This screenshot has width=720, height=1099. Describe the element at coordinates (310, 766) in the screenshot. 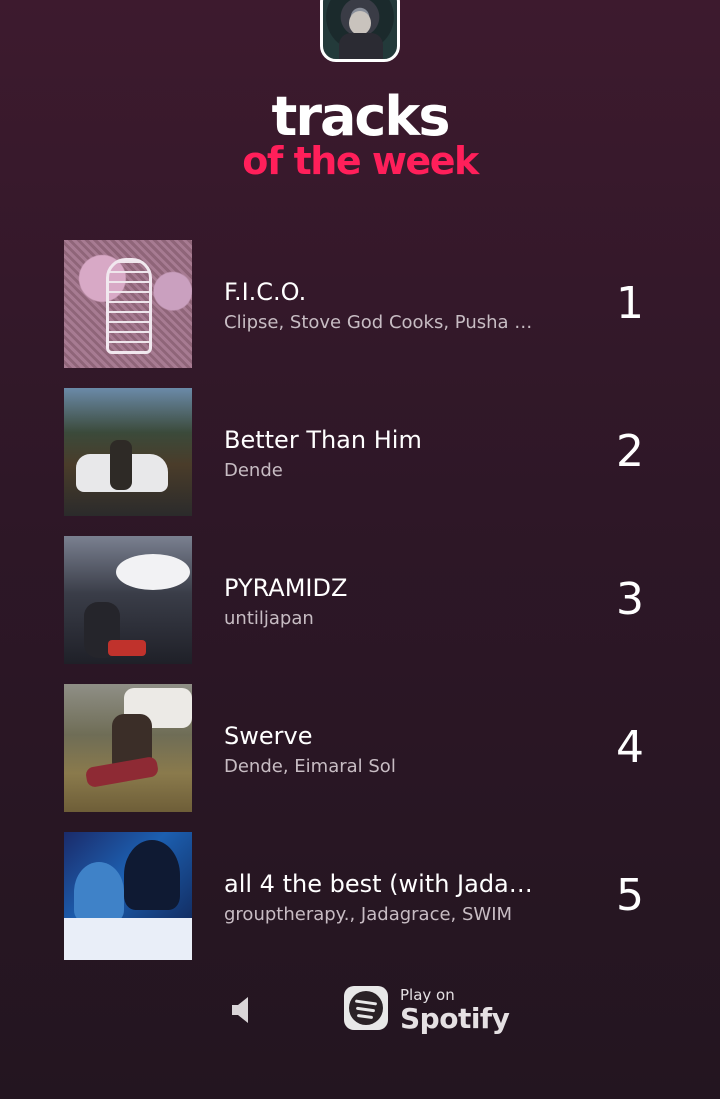

I see `track-artists: Dende, Eimaral Sol` at that location.